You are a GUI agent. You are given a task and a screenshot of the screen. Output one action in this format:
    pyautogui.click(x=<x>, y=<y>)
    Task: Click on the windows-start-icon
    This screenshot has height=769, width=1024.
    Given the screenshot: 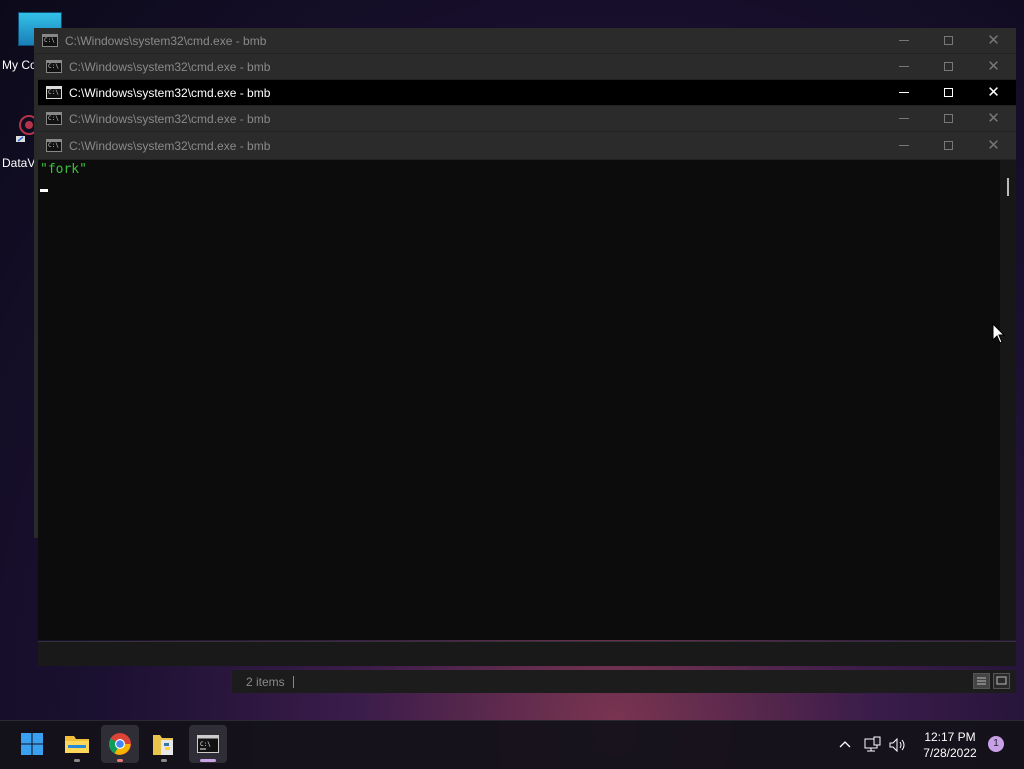 What is the action you would take?
    pyautogui.click(x=32, y=744)
    